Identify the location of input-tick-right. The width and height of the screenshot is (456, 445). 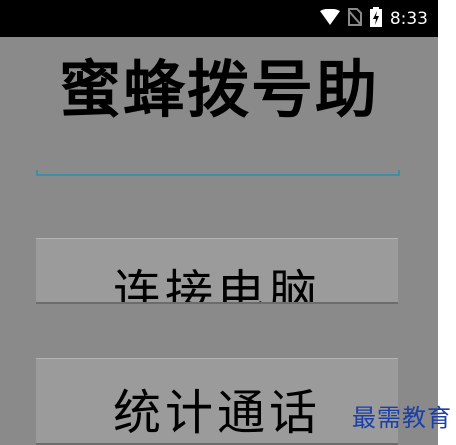
(399, 173).